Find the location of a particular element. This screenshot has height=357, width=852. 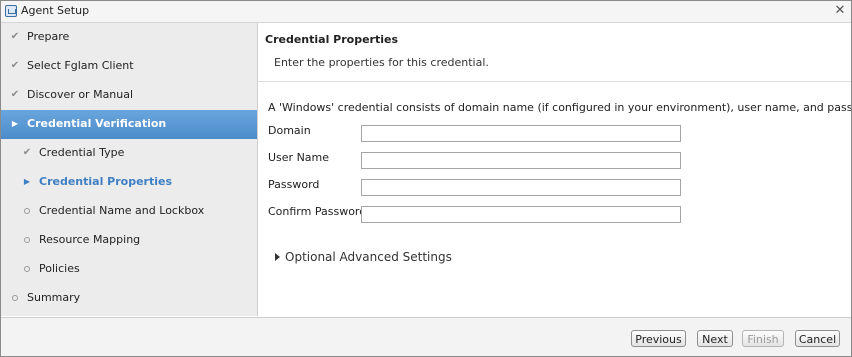

cancel-button: Cancel is located at coordinates (817, 338).